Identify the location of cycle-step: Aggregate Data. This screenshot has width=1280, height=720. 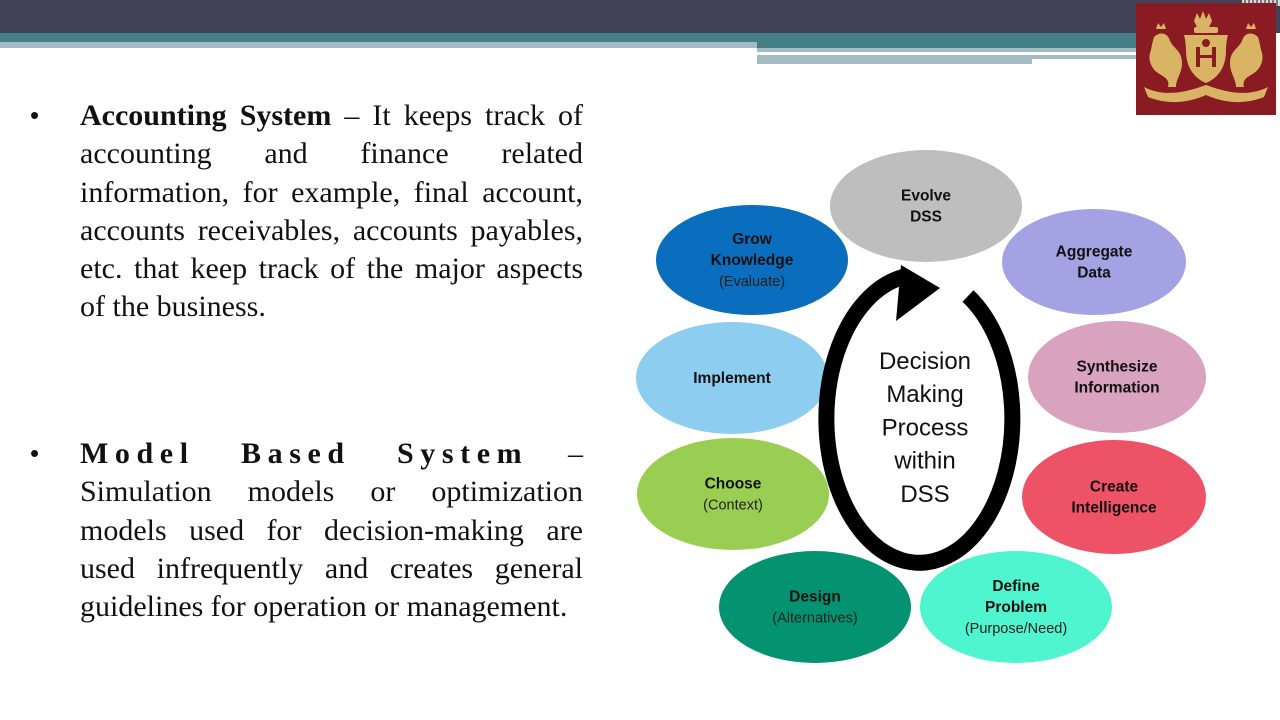
(1094, 262).